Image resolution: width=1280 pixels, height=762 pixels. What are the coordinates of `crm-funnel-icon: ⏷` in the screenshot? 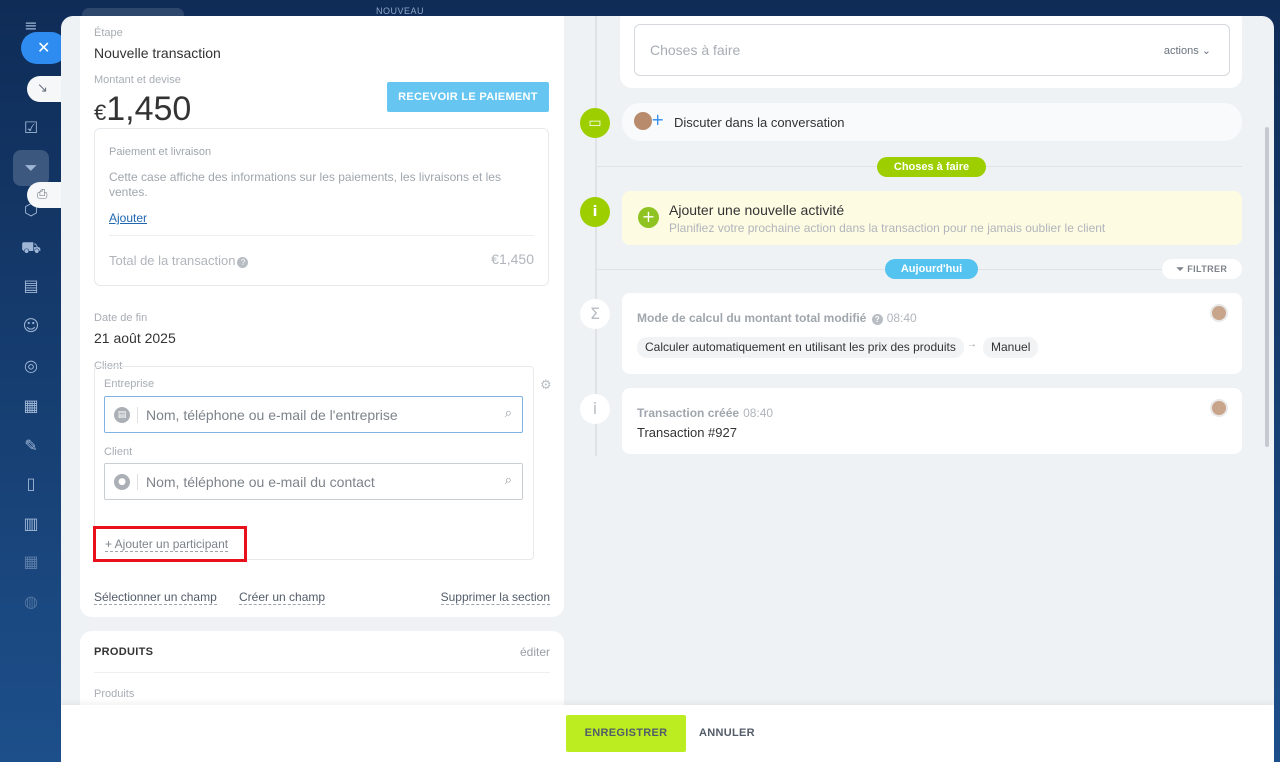 It's located at (31, 168).